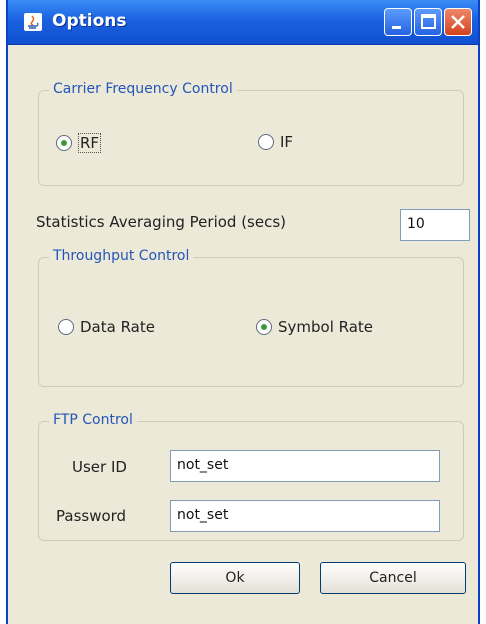 This screenshot has width=486, height=624. I want to click on radio-if-circle, so click(266, 142).